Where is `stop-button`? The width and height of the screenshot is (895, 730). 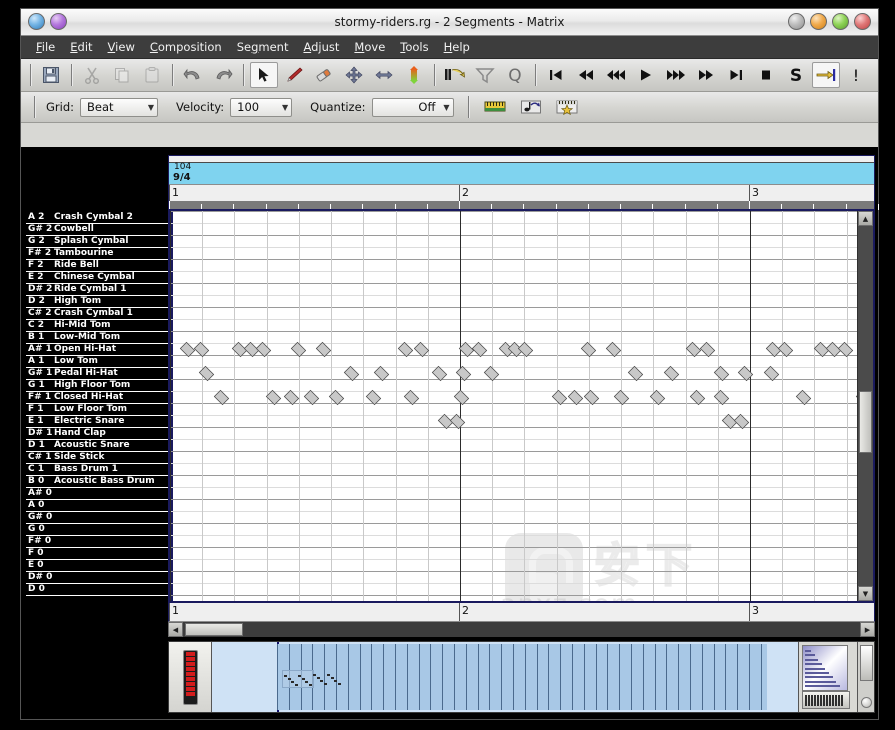 stop-button is located at coordinates (766, 75).